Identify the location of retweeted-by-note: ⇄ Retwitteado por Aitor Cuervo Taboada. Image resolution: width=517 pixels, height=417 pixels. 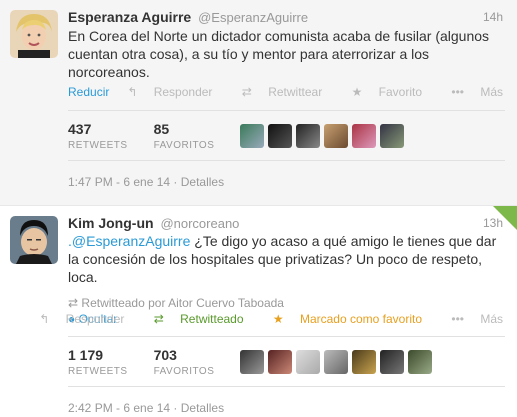
(176, 303).